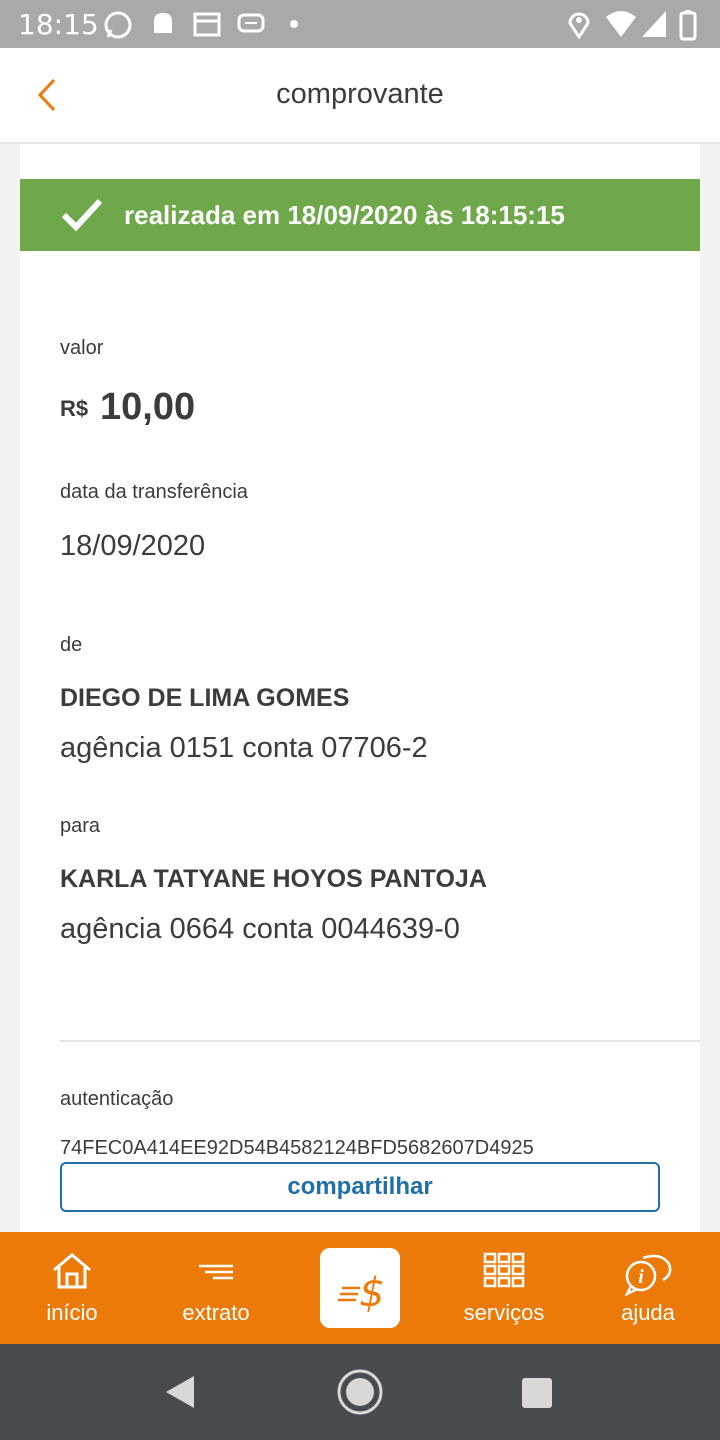 Image resolution: width=720 pixels, height=1440 pixels. Describe the element at coordinates (74, 408) in the screenshot. I see `currency-symbol: R$` at that location.